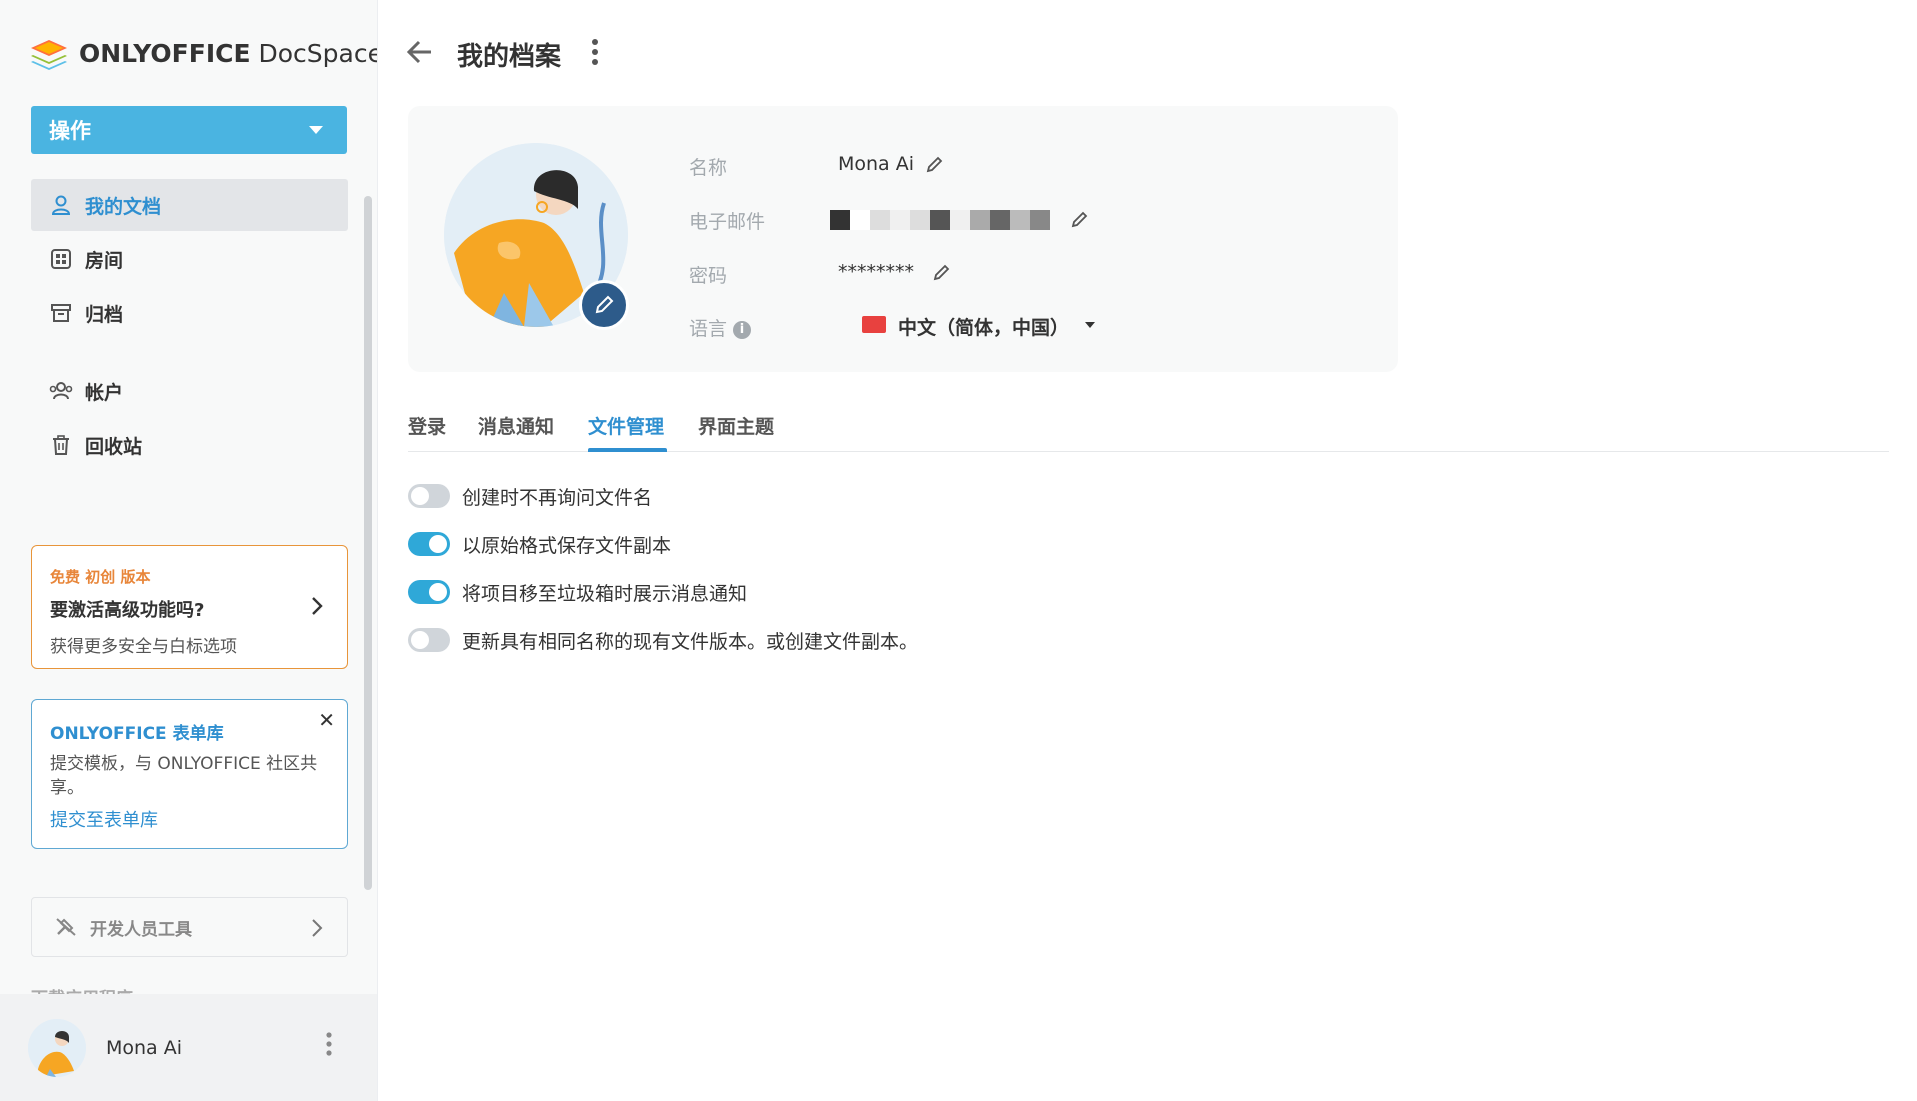 The height and width of the screenshot is (1101, 1917). Describe the element at coordinates (429, 592) in the screenshot. I see `toggle-trash-notification` at that location.